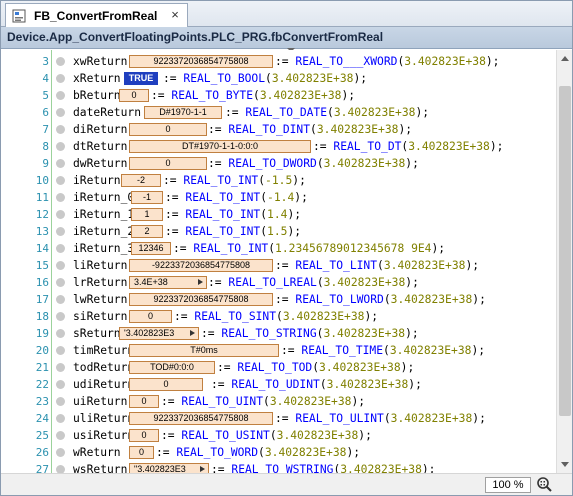 The image size is (573, 496). What do you see at coordinates (233, 214) in the screenshot?
I see `assignment-expression: := REAL_TO_INT(1.4);` at bounding box center [233, 214].